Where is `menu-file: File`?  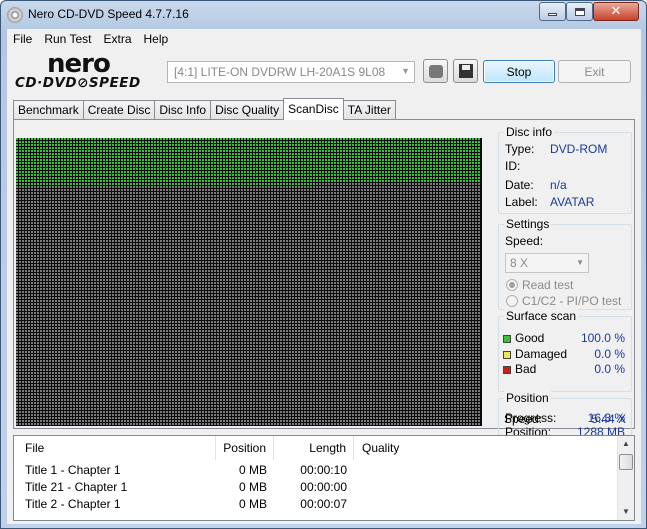 menu-file: File is located at coordinates (22, 39).